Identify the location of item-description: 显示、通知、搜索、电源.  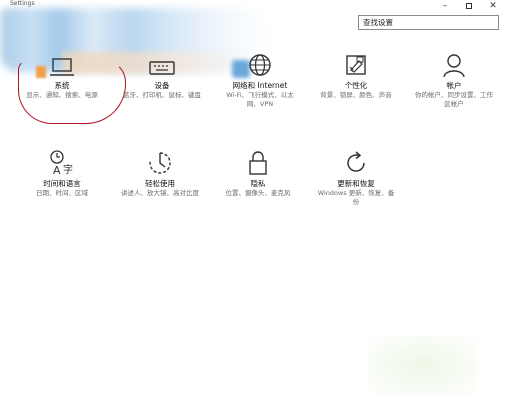
(62, 95).